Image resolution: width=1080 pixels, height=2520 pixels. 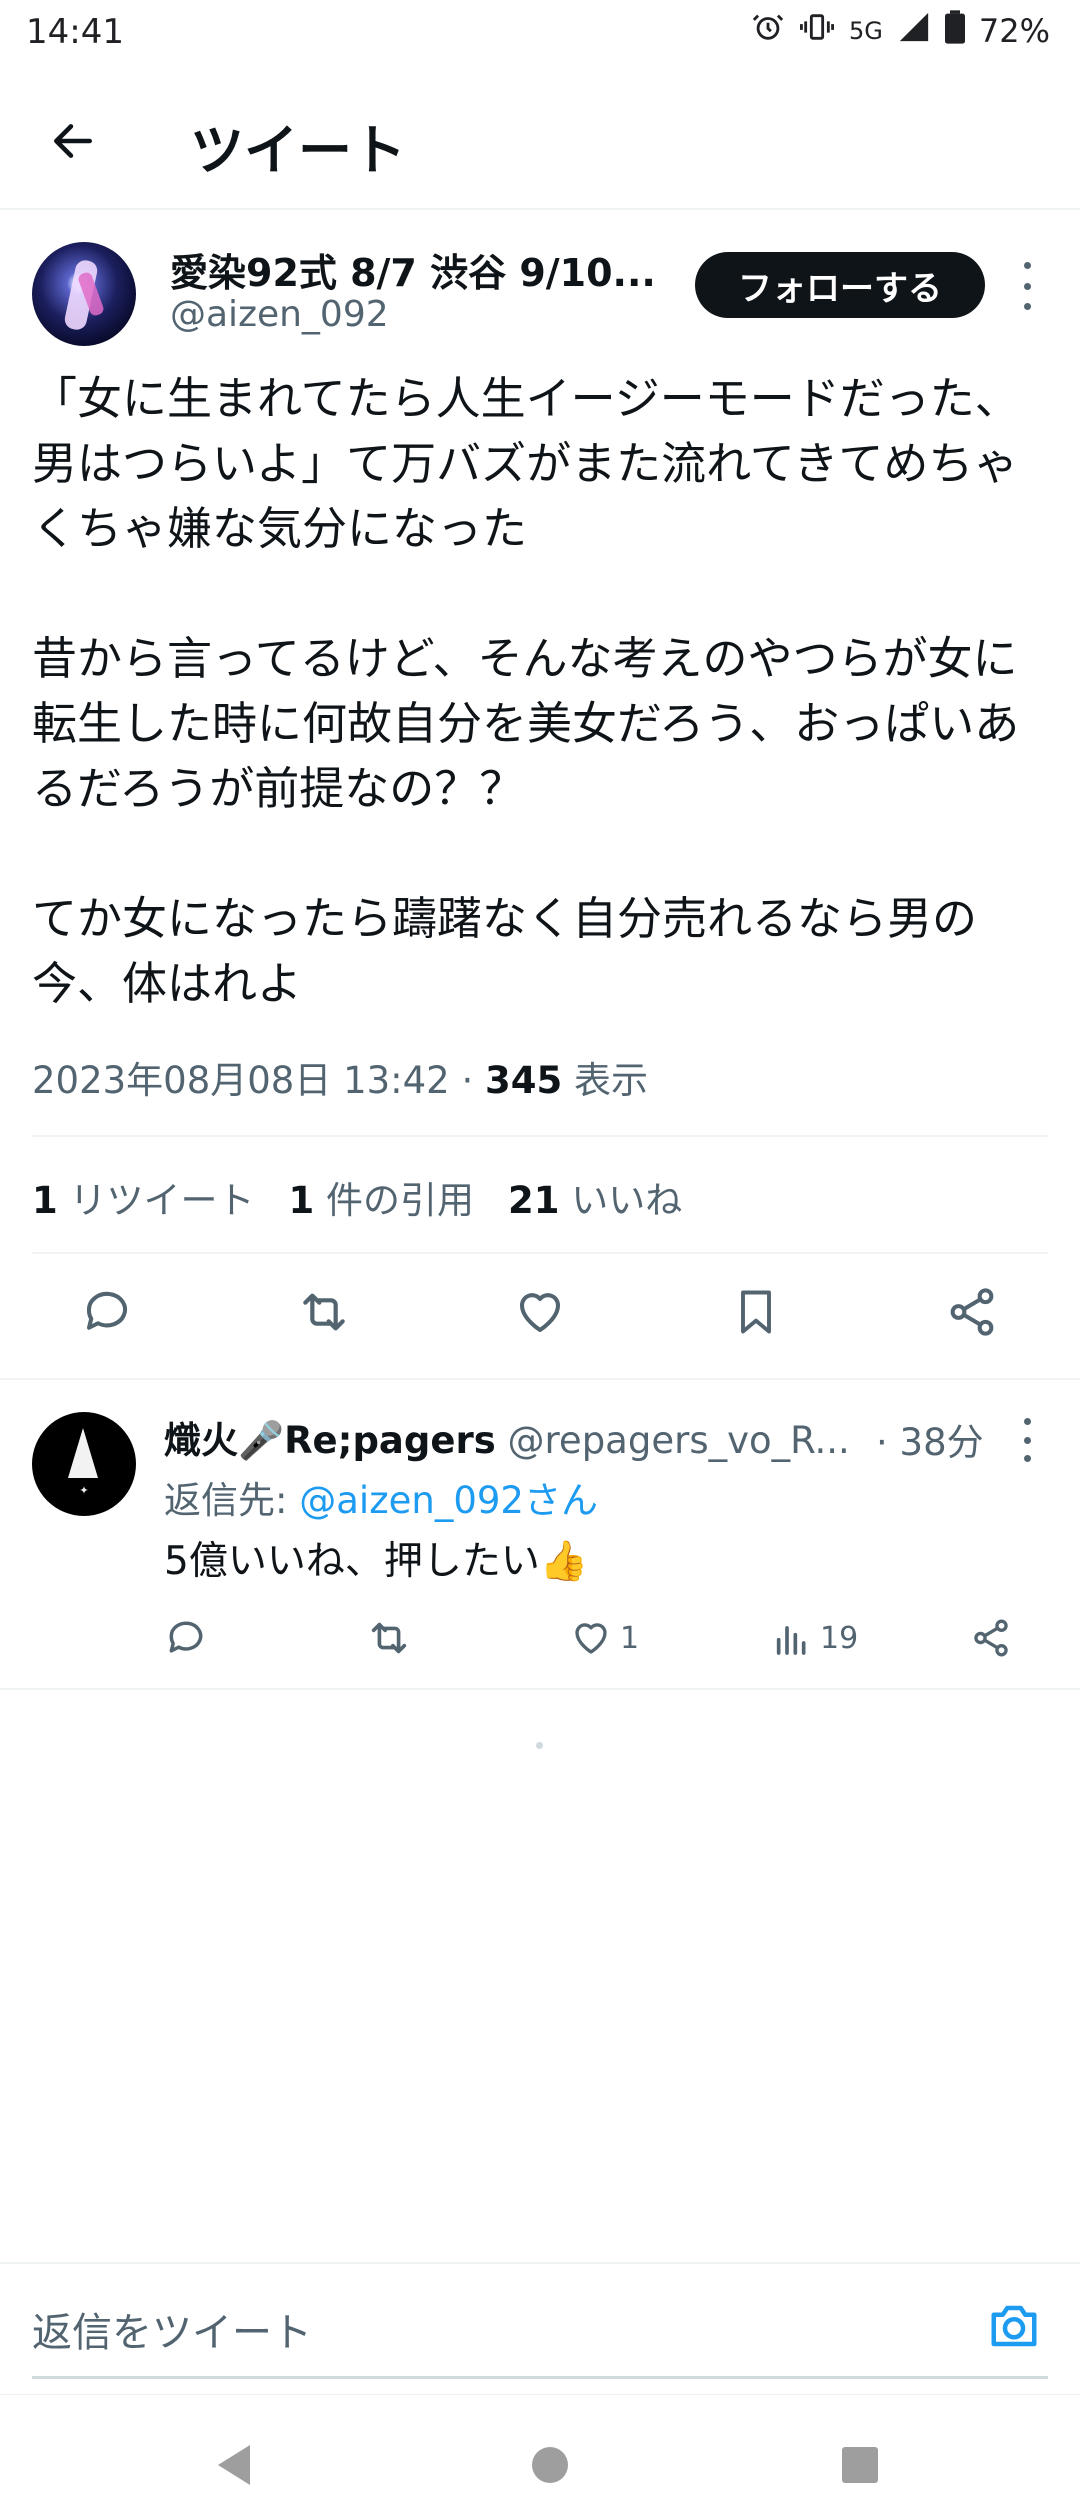 I want to click on bookmark-icon, so click(x=756, y=1312).